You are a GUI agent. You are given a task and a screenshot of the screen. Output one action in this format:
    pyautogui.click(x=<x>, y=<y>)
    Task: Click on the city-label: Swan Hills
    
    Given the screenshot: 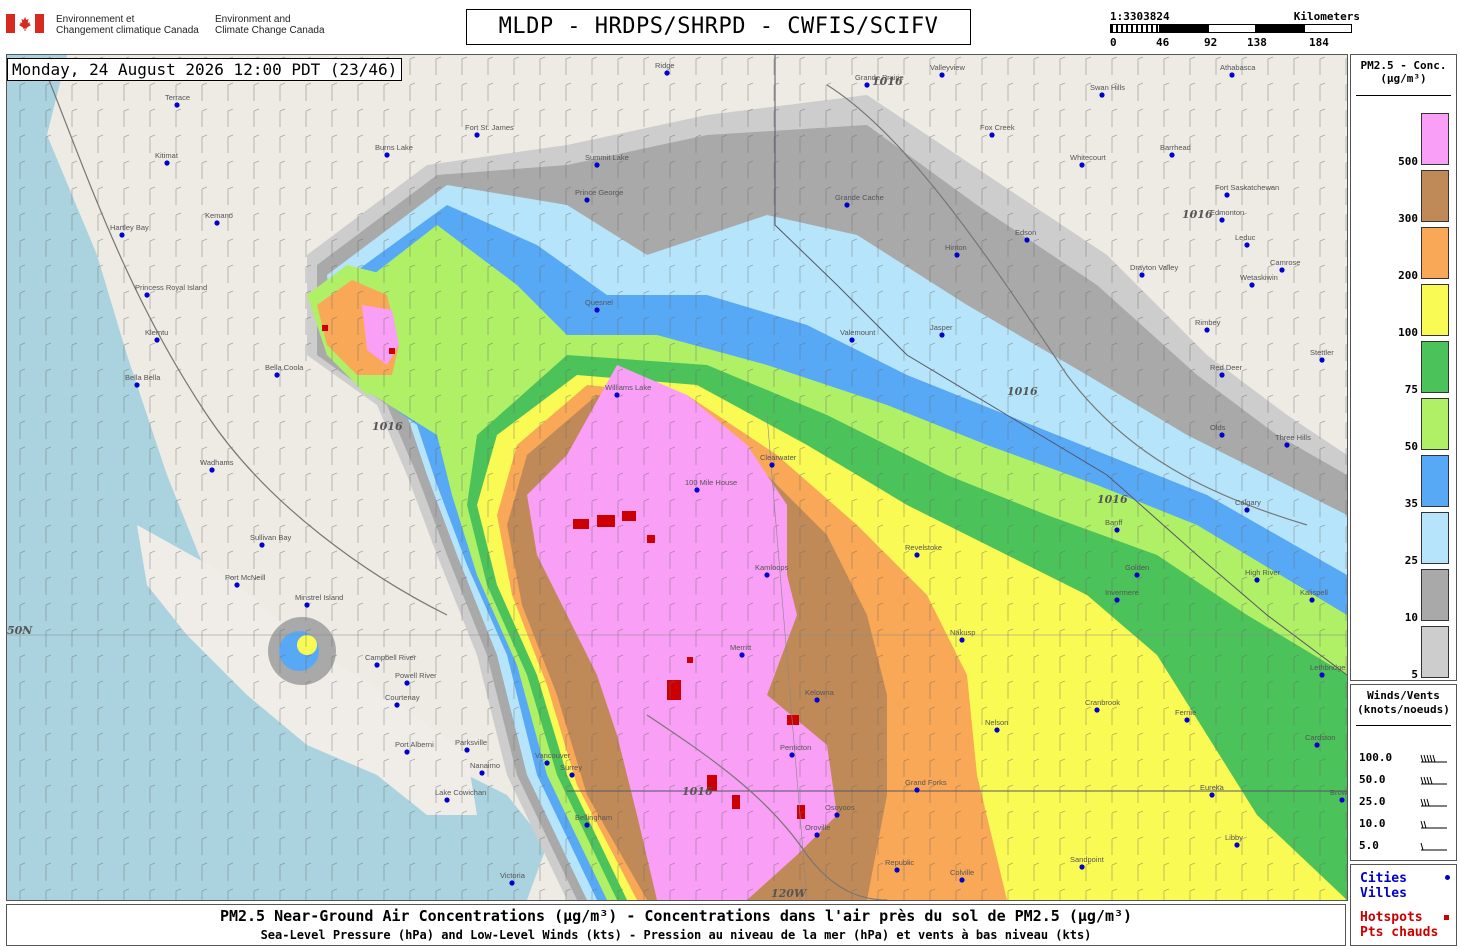 What is the action you would take?
    pyautogui.click(x=1107, y=87)
    